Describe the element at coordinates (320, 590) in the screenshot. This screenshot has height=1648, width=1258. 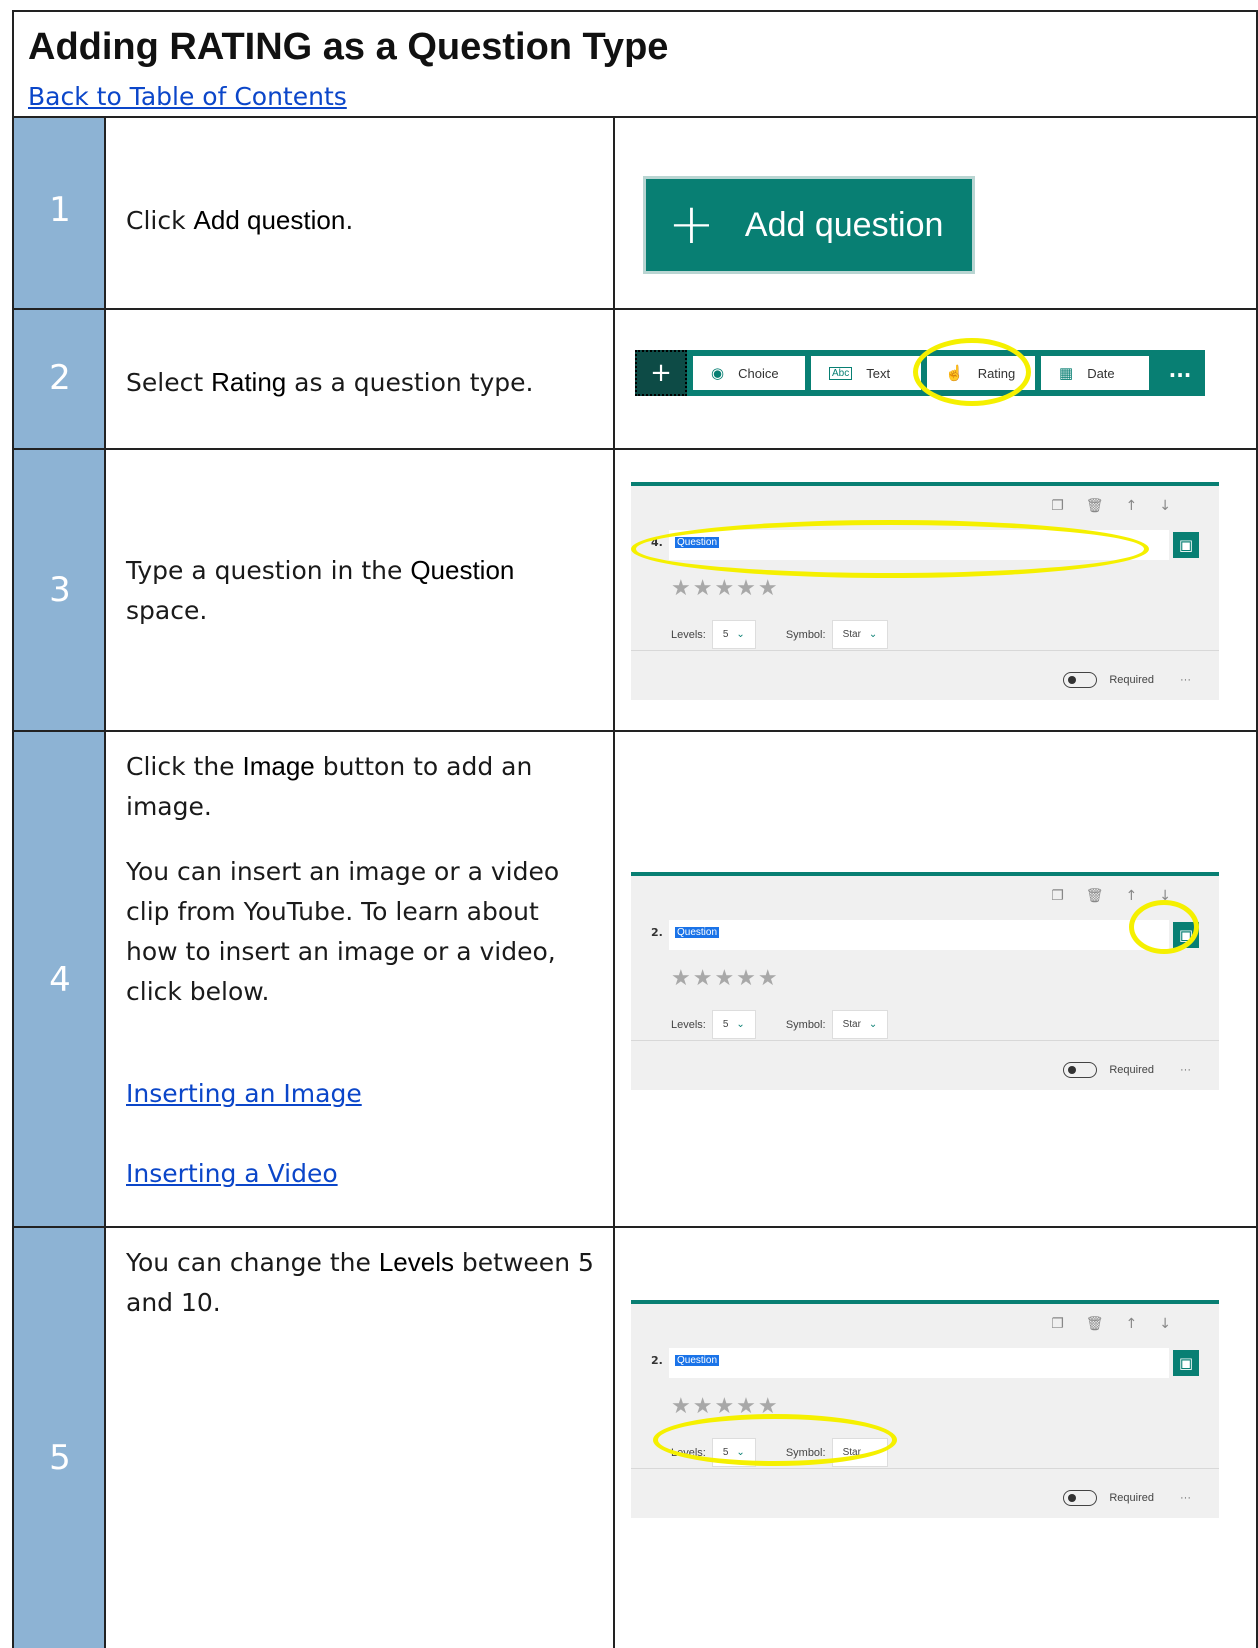
I see `step-instruction: Type a question in the Question space.` at that location.